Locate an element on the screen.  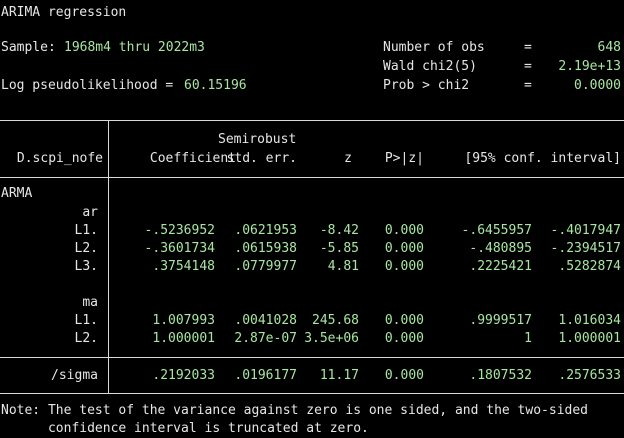
header-p: P>|z| is located at coordinates (404, 158).